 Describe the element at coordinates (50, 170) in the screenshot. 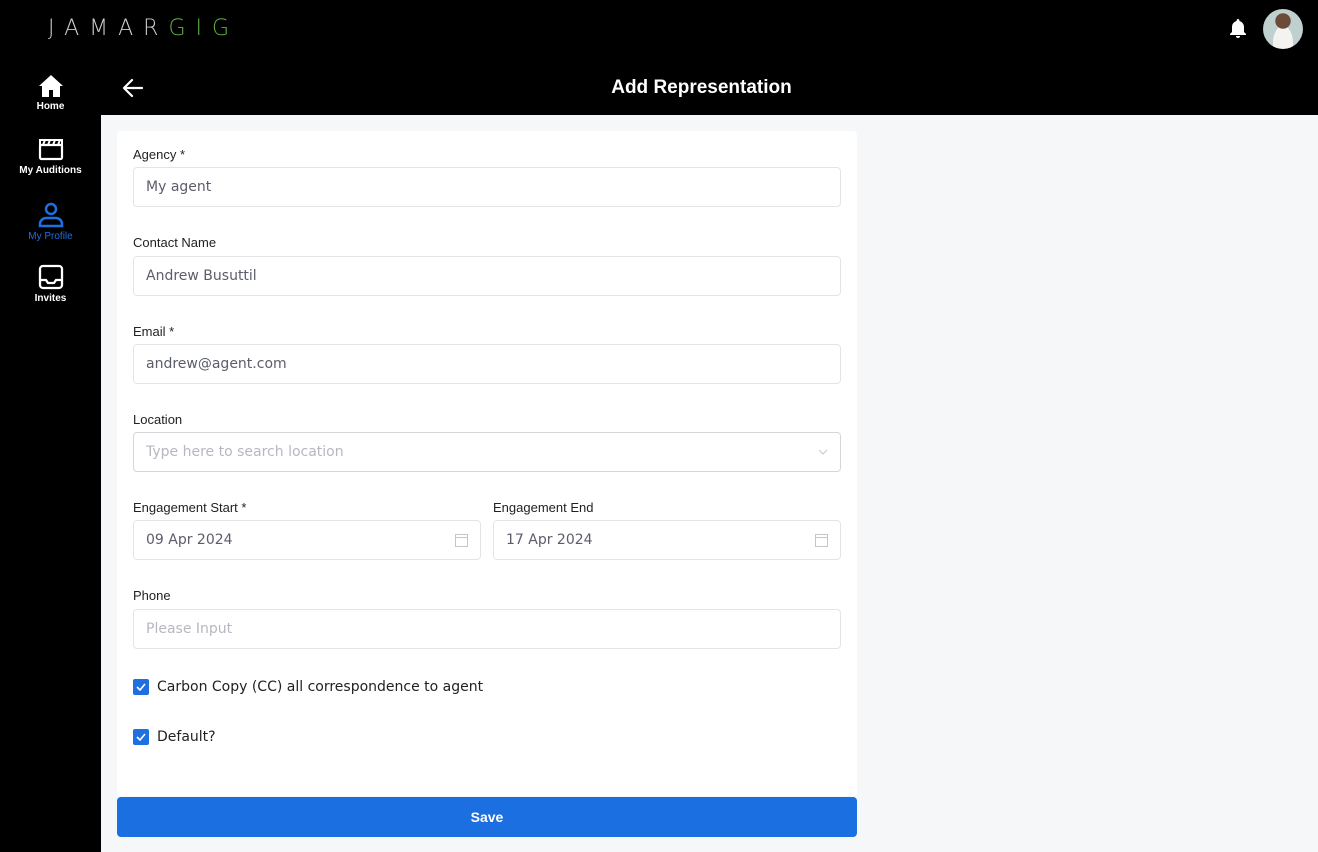

I see `sidebar-item-label: My Auditions` at that location.